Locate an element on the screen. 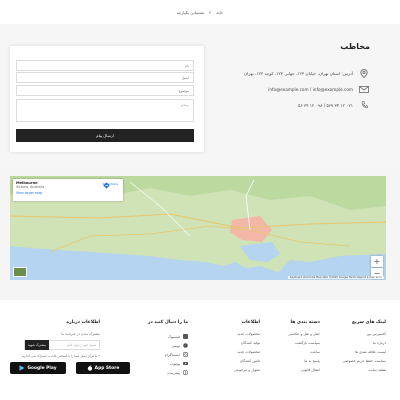  footer-link: پاسخ به ما is located at coordinates (304, 363).